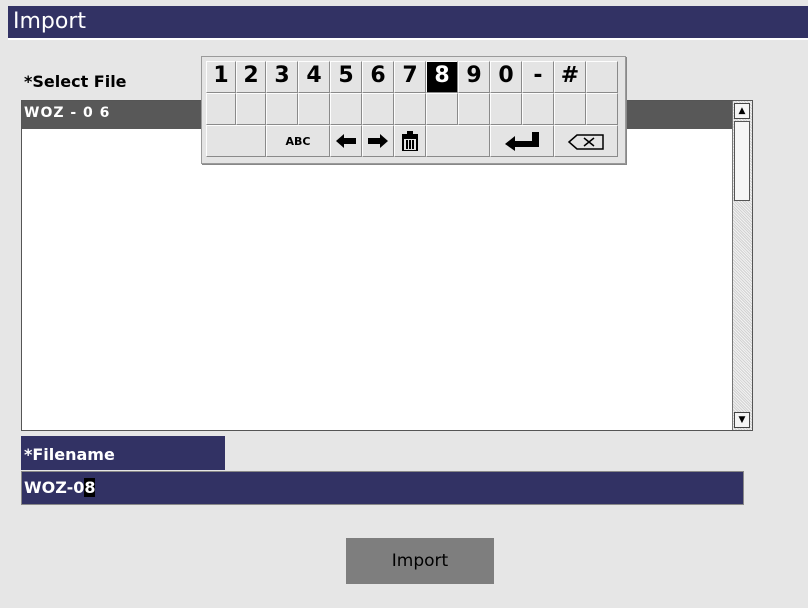  What do you see at coordinates (221, 77) in the screenshot?
I see `key-1: 1` at bounding box center [221, 77].